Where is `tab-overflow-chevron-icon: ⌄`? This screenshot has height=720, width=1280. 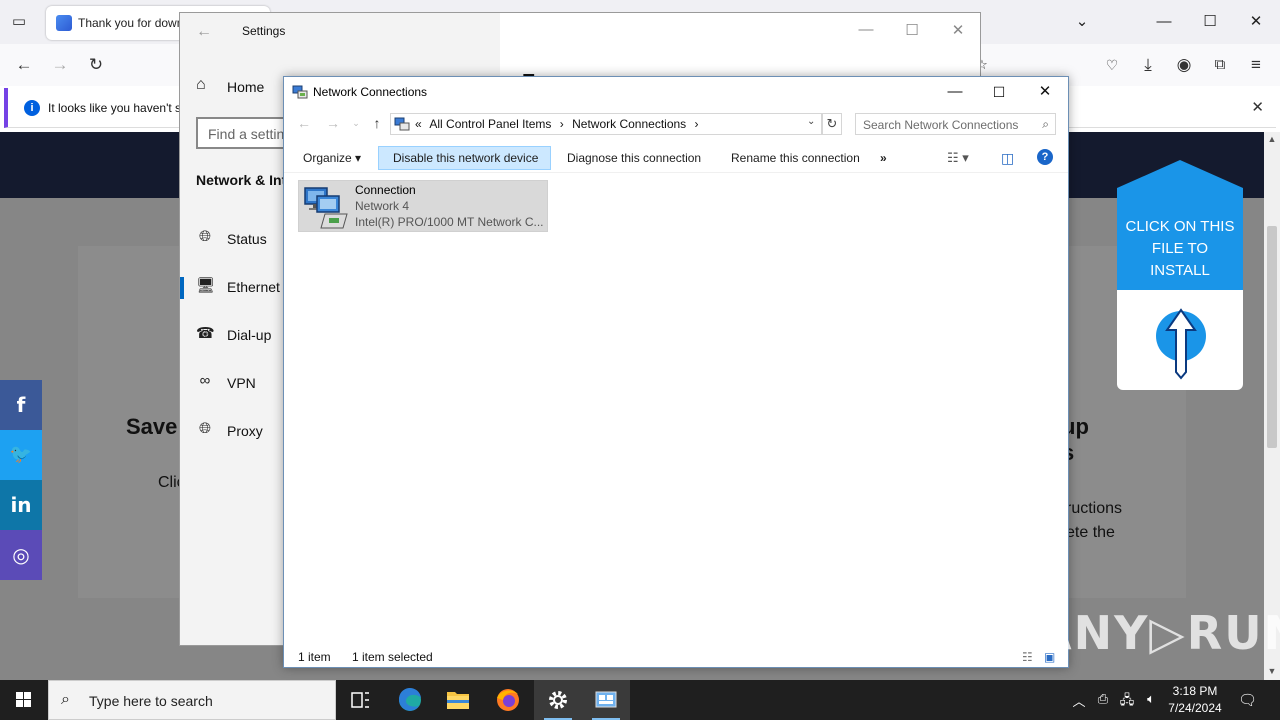
tab-overflow-chevron-icon: ⌄ is located at coordinates (1082, 22).